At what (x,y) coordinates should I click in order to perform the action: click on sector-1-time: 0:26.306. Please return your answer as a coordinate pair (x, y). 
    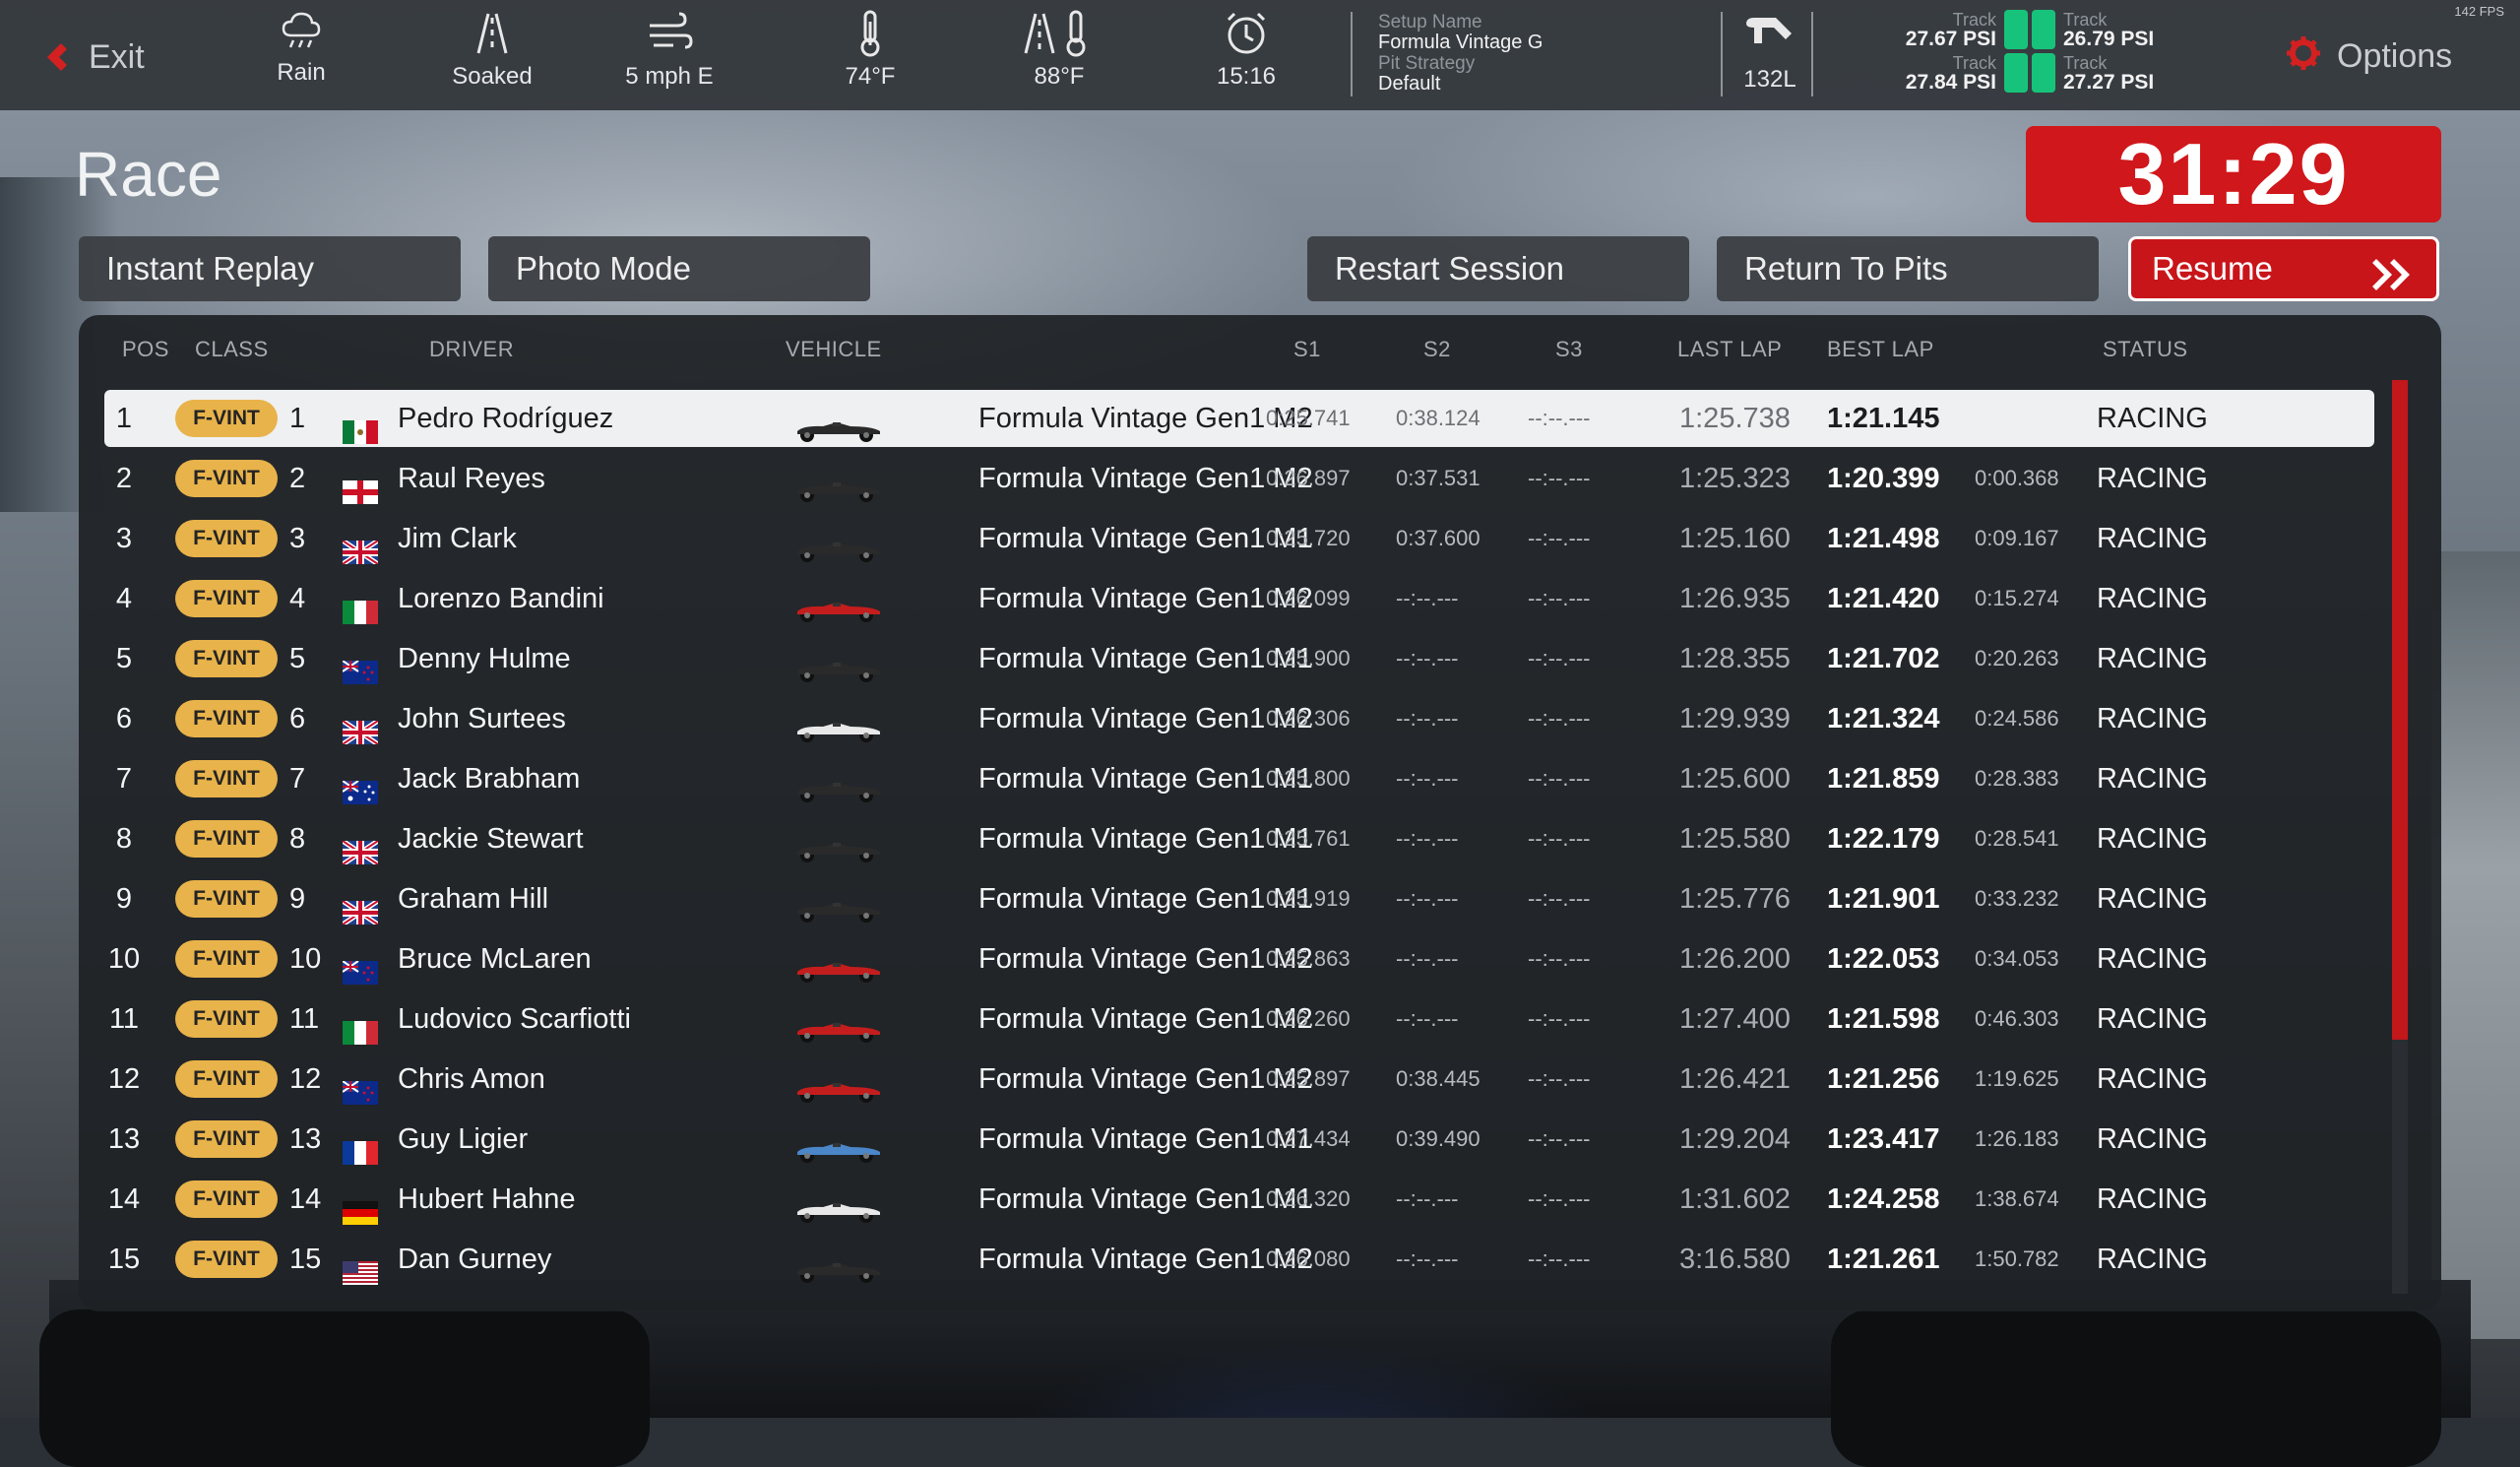
    Looking at the image, I should click on (1308, 718).